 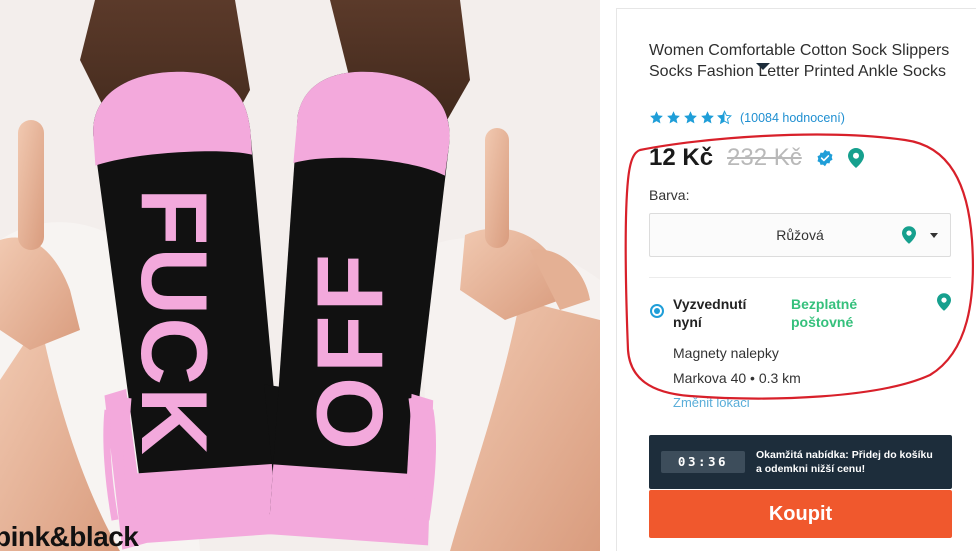 I want to click on rating-count-link: (10084 hodnocení), so click(x=792, y=118).